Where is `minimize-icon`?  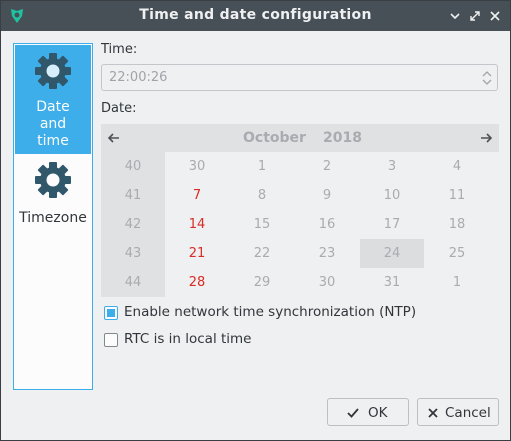
minimize-icon is located at coordinates (455, 16).